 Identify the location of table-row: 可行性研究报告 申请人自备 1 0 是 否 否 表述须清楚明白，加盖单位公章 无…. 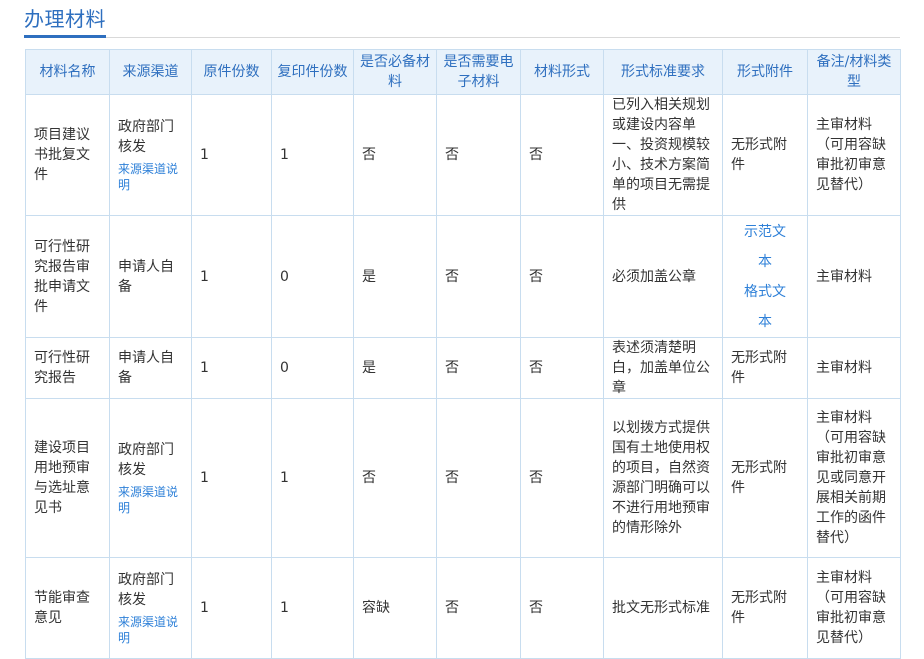
(463, 368).